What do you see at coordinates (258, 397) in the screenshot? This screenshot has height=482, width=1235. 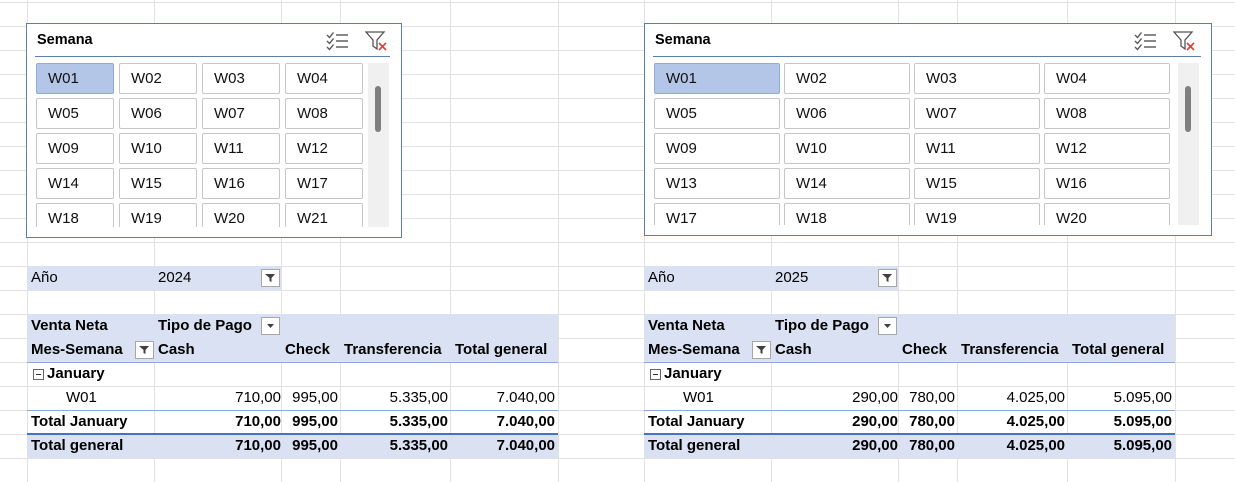 I see `value-cash: 710,00` at bounding box center [258, 397].